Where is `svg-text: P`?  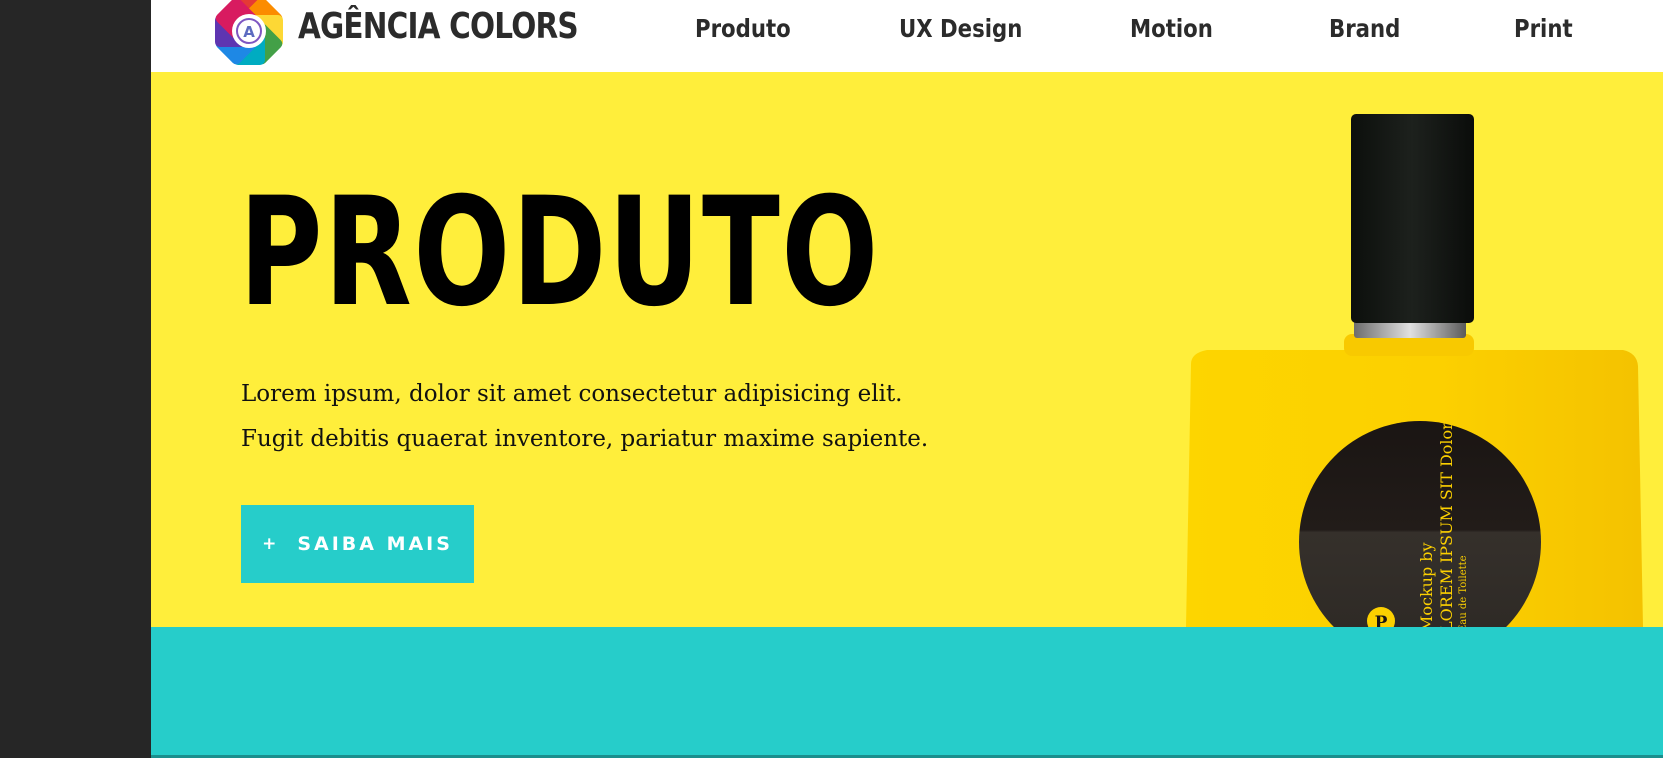
svg-text: P is located at coordinates (1381, 620).